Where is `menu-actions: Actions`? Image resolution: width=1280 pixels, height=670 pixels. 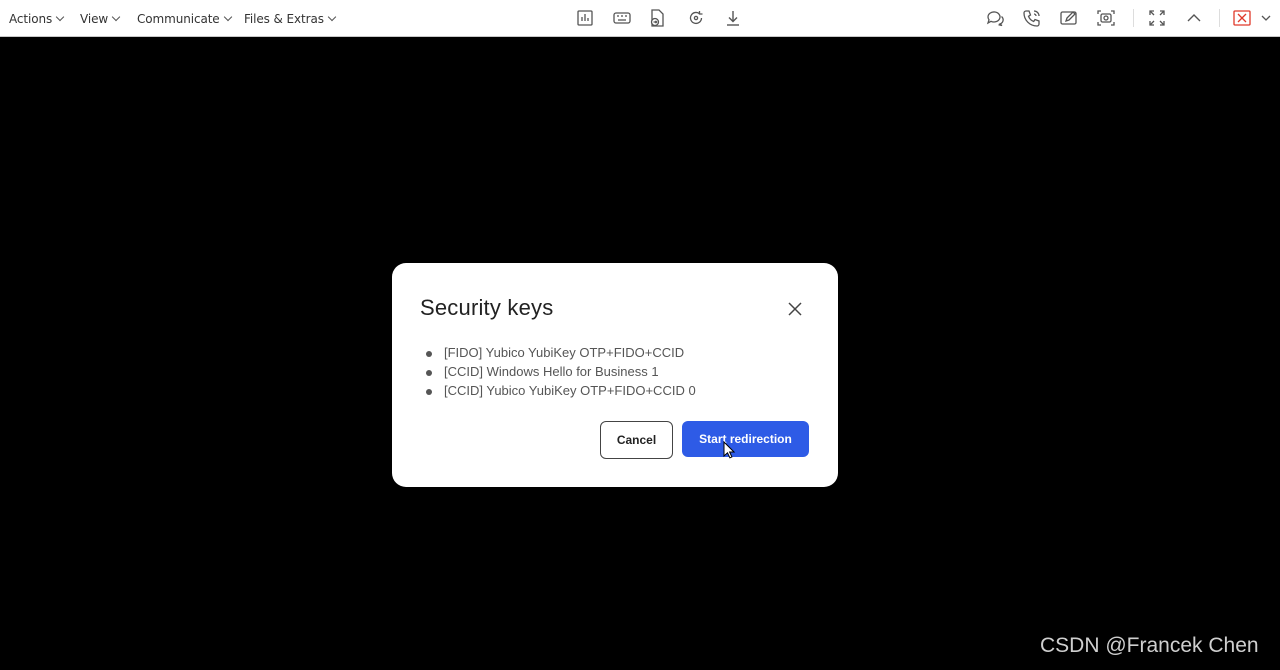
menu-actions: Actions is located at coordinates (37, 18).